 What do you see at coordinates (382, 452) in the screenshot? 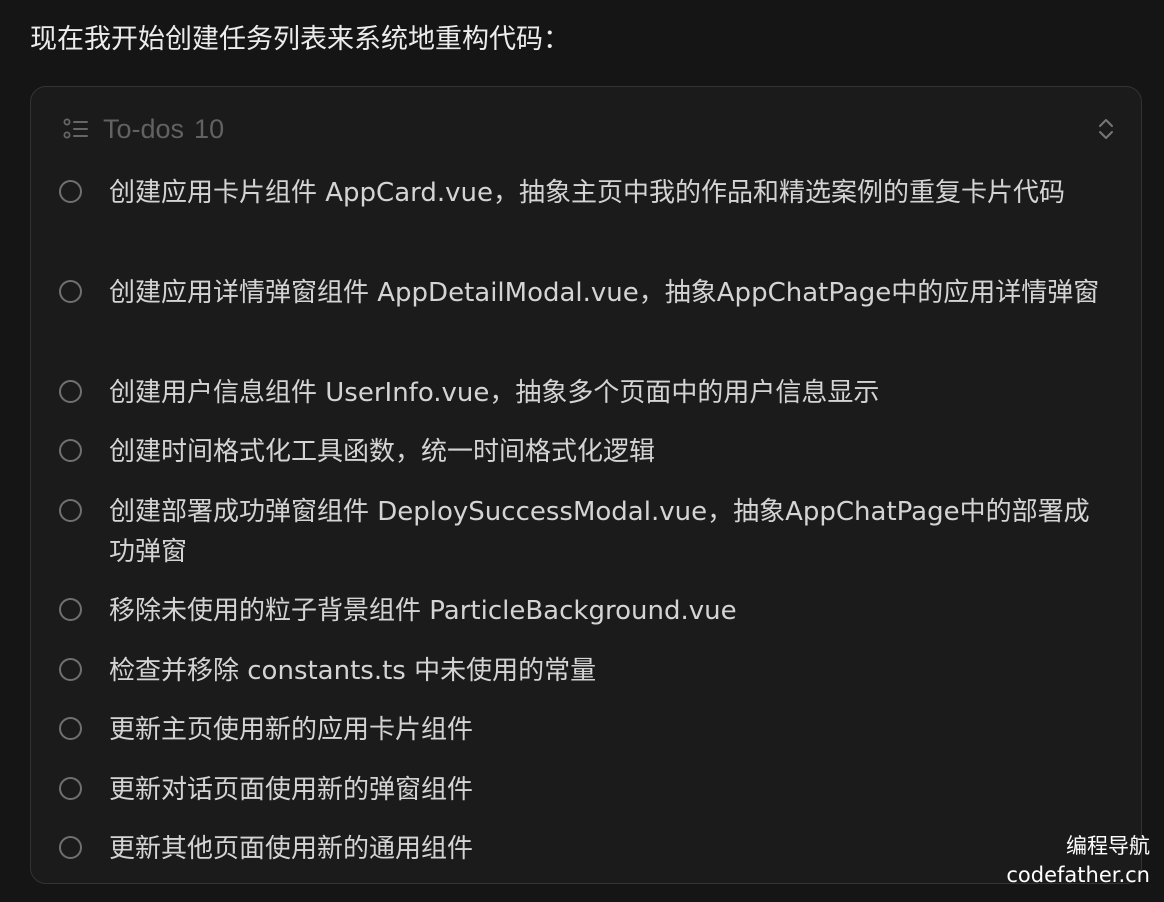
I see `todo-text: 创建时间格式化工具函数，统一时间格式化逻辑` at bounding box center [382, 452].